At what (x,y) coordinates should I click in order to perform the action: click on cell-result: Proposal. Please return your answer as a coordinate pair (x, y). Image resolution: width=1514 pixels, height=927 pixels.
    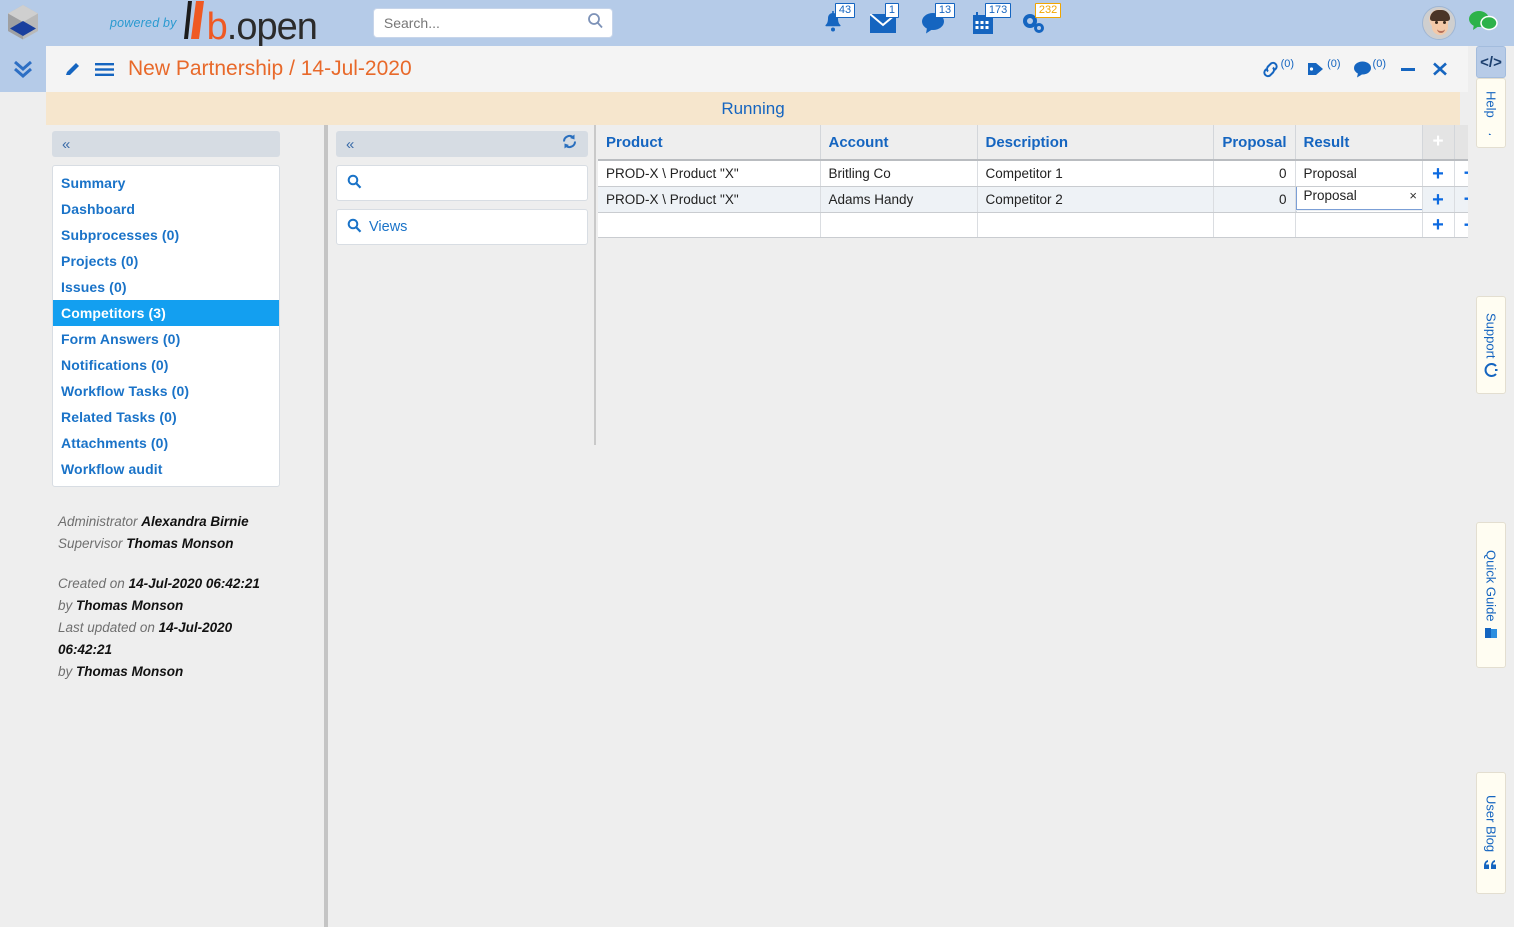
    Looking at the image, I should click on (1359, 173).